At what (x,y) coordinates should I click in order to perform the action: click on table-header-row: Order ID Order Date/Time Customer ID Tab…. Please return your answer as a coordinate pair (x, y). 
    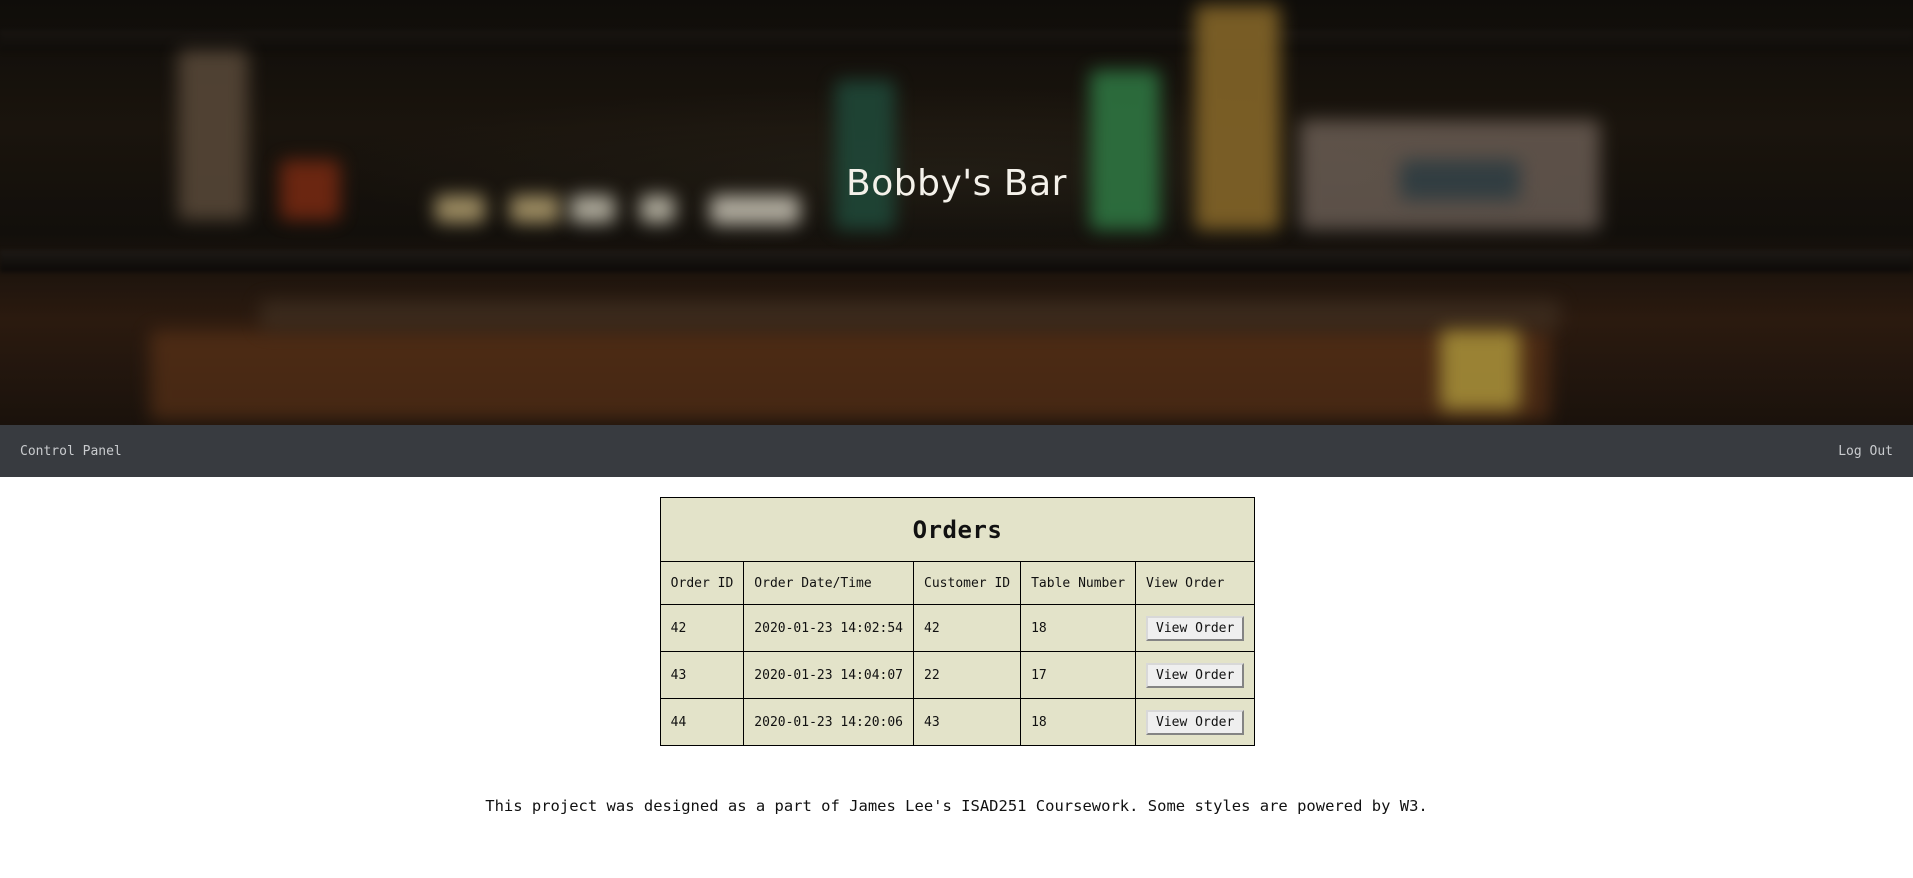
    Looking at the image, I should click on (957, 583).